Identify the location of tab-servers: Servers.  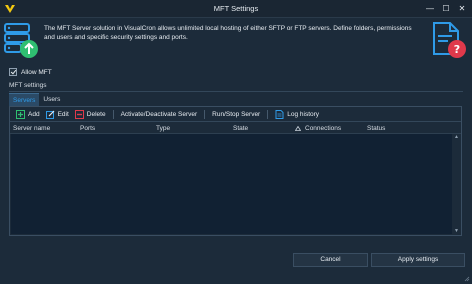
(24, 99).